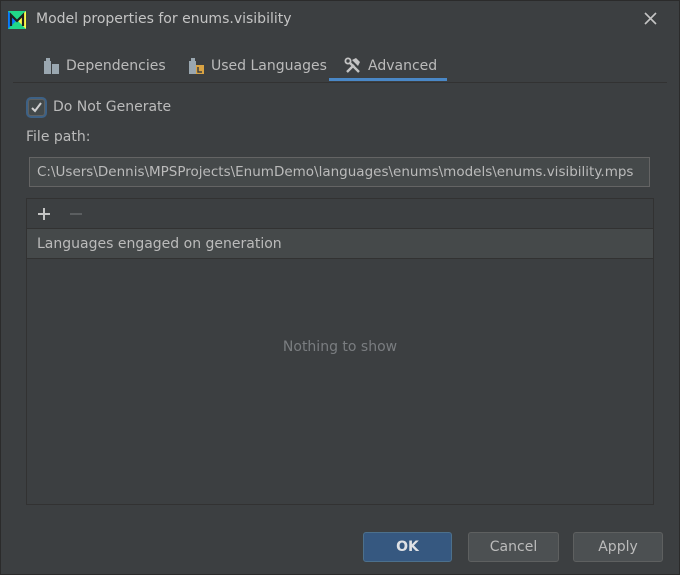 The image size is (680, 575). Describe the element at coordinates (17, 20) in the screenshot. I see `mps-logo-icon` at that location.